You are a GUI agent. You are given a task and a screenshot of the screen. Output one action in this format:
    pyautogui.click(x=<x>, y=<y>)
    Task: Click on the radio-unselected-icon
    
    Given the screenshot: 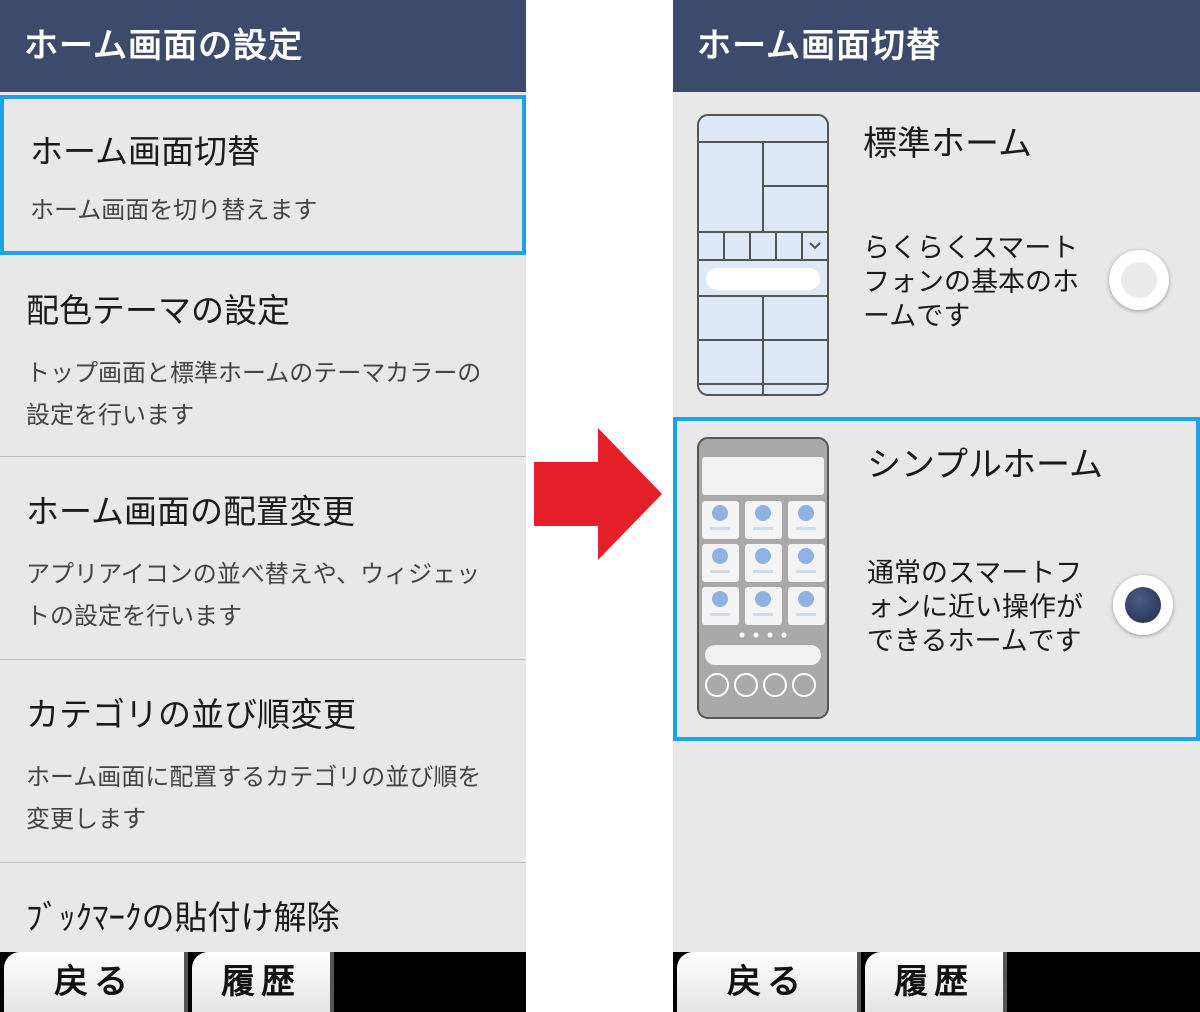 What is the action you would take?
    pyautogui.click(x=1139, y=280)
    